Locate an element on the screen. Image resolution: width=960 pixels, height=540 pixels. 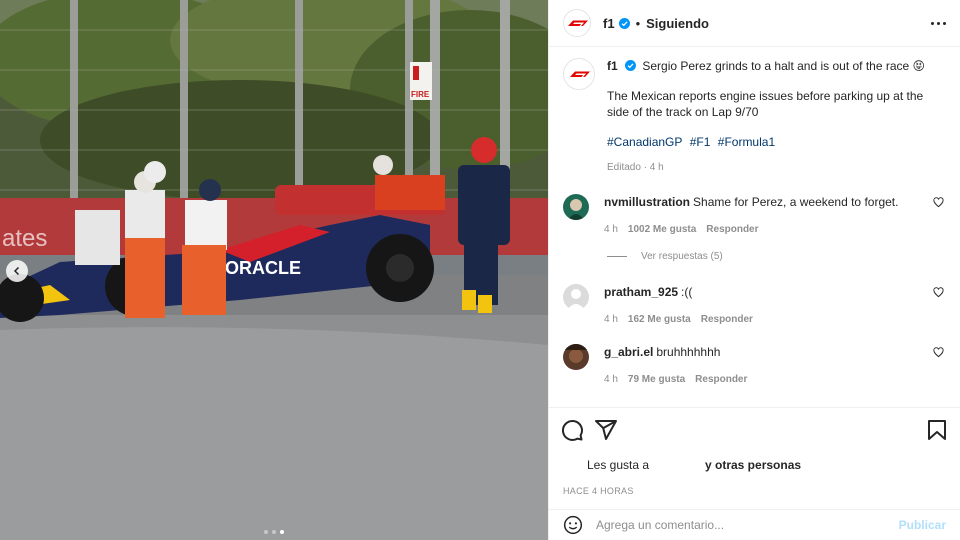
wall-sponsor-text: ates is located at coordinates (24, 238).